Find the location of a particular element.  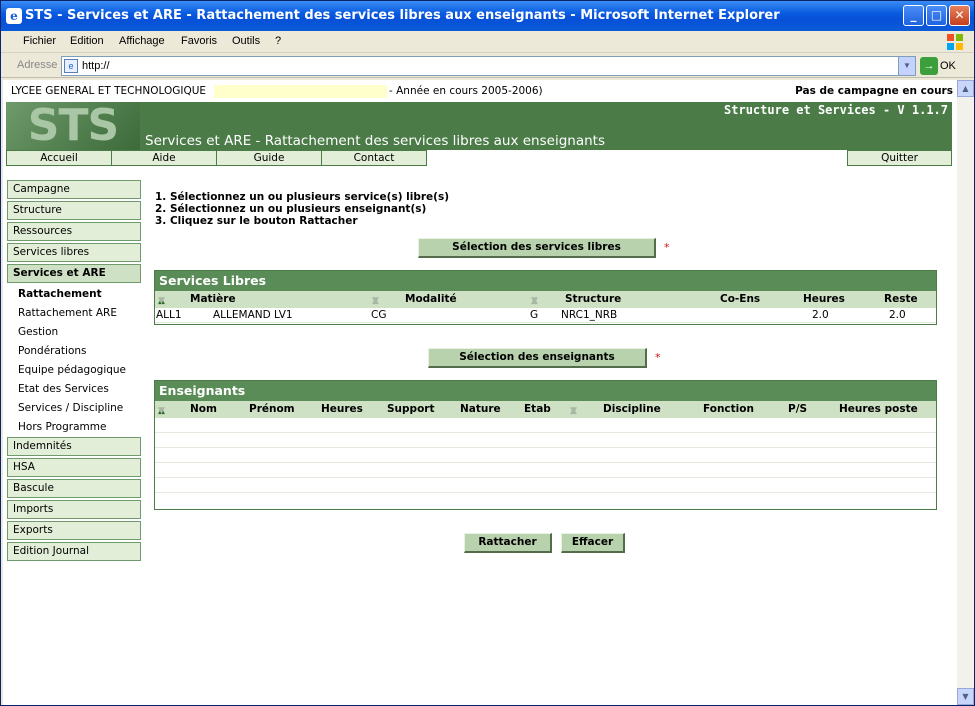

col-reste: Reste is located at coordinates (901, 299).